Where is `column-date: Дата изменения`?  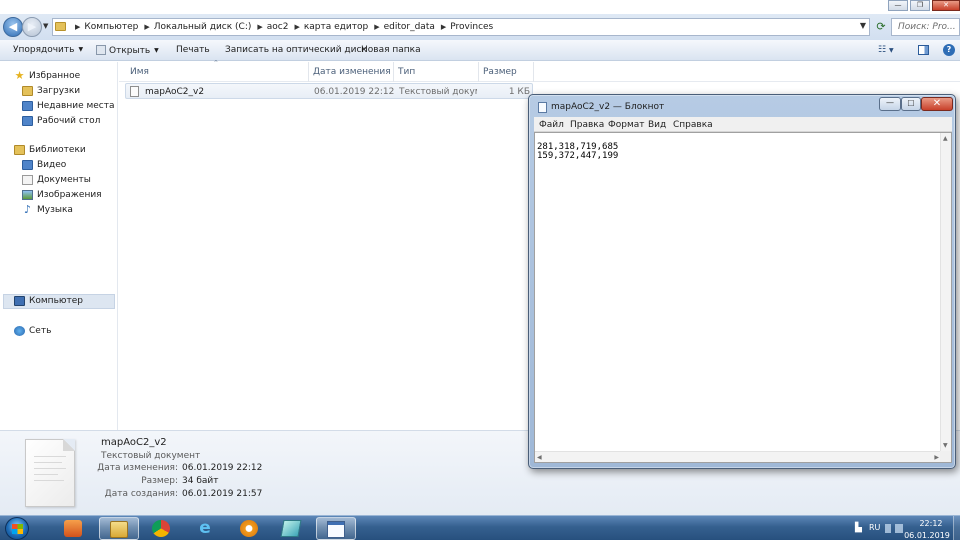
column-date: Дата изменения is located at coordinates (352, 72).